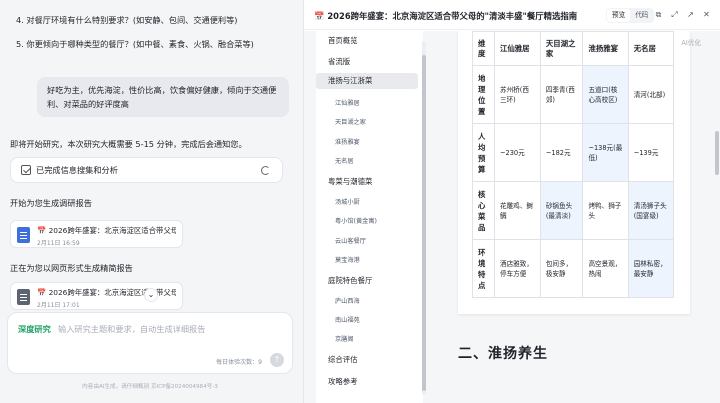 The width and height of the screenshot is (720, 403). What do you see at coordinates (146, 170) in the screenshot?
I see `research-status-card: 已完成信息搜集和分析` at bounding box center [146, 170].